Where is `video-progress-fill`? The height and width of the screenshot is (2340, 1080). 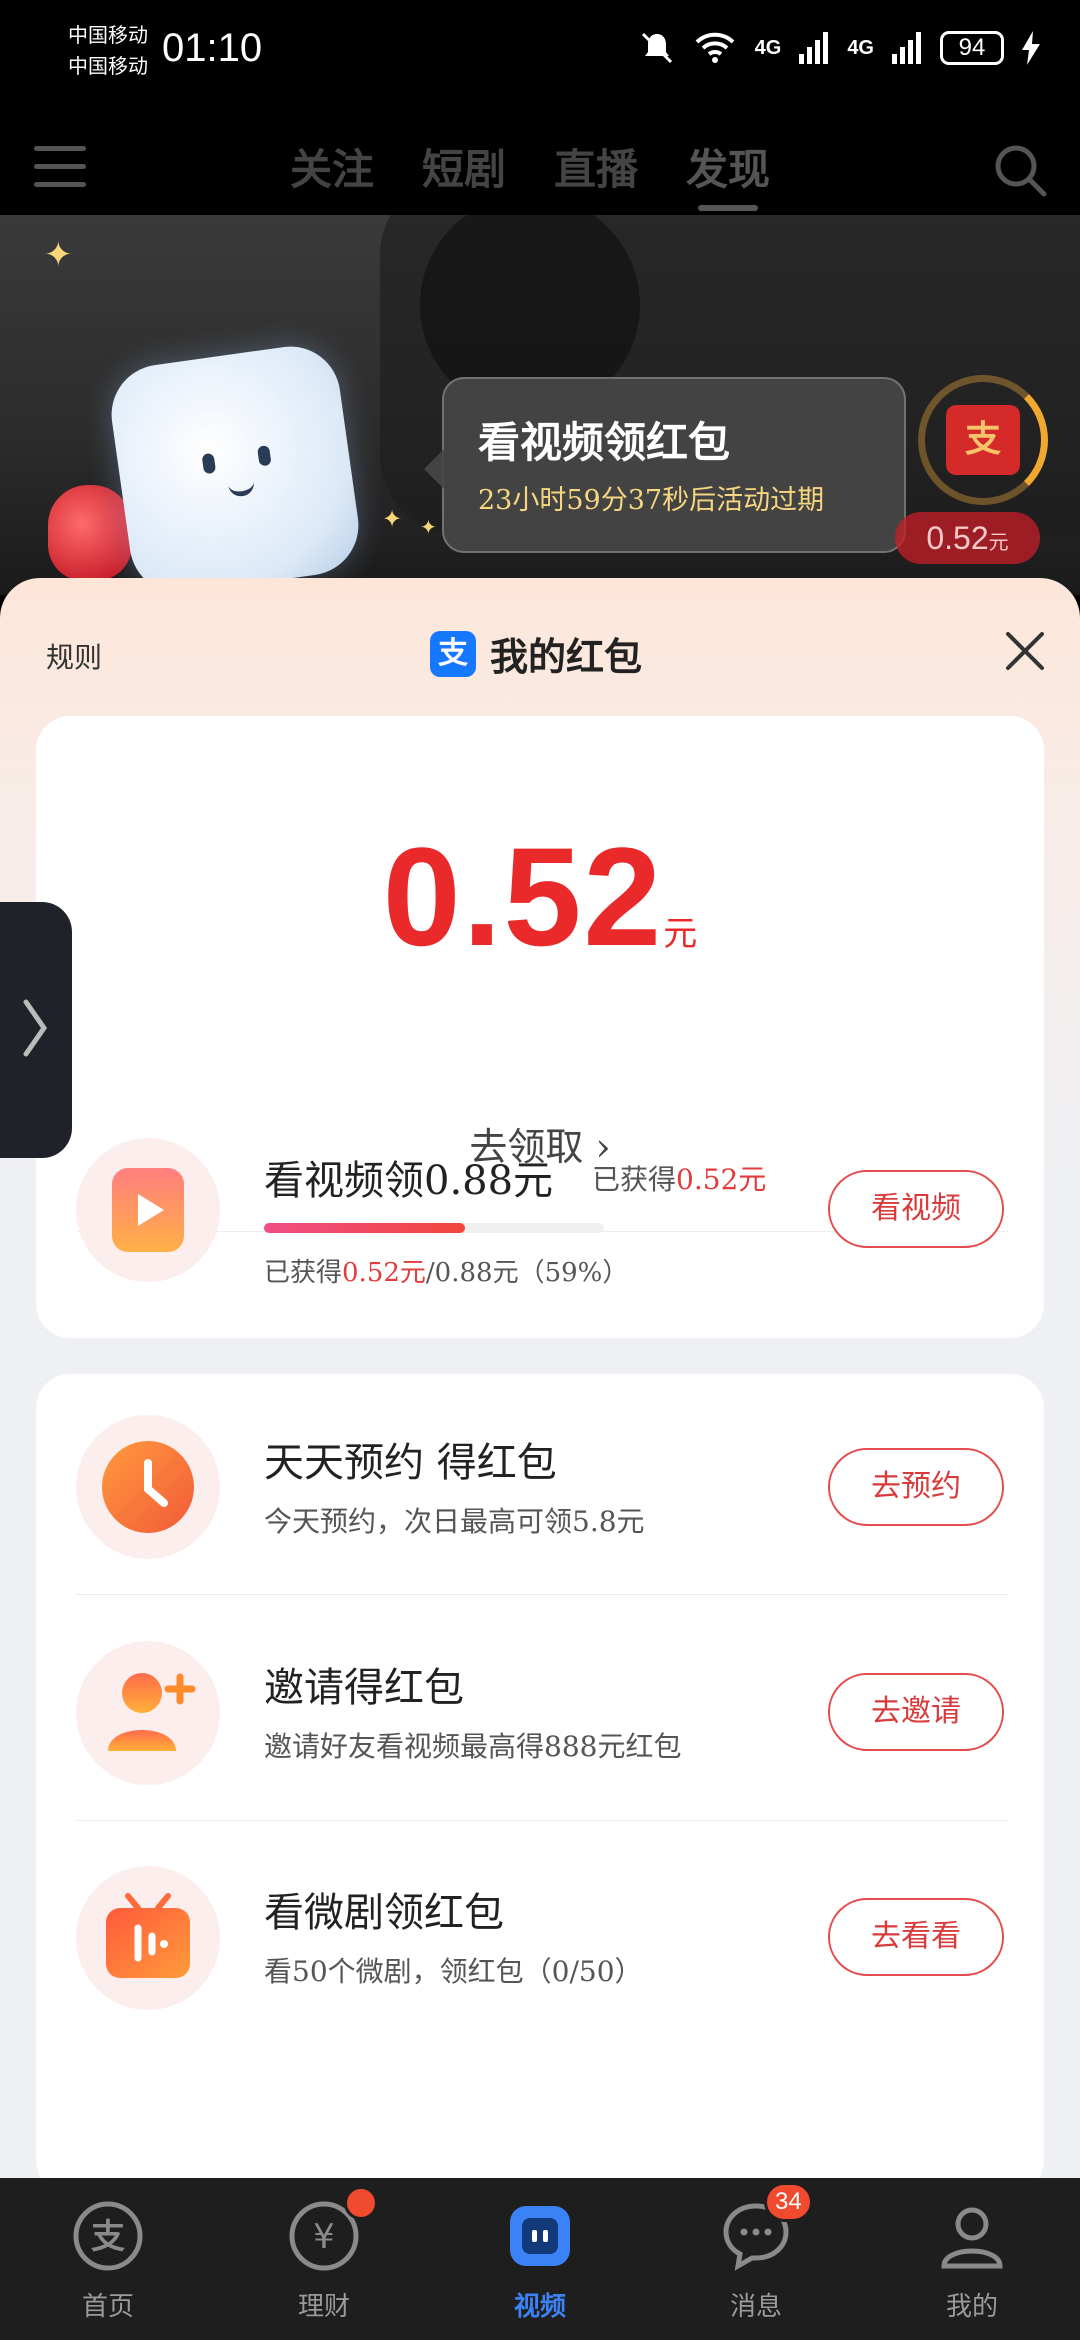 video-progress-fill is located at coordinates (364, 1228).